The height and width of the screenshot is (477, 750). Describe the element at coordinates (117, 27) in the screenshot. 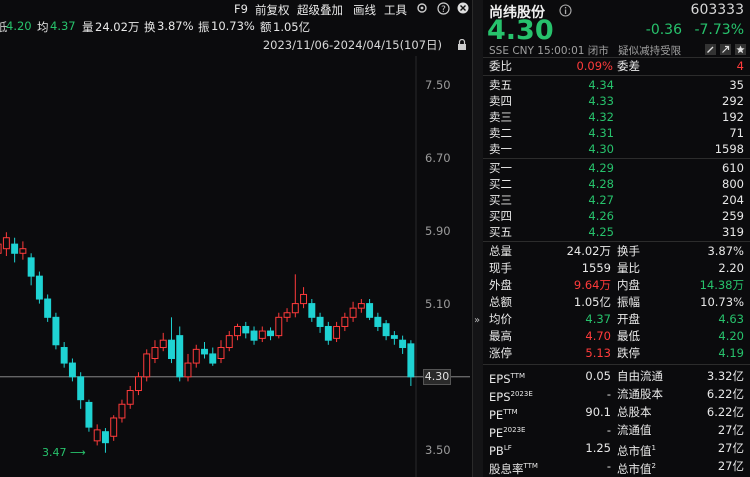

I see `vol-value: 24.02万` at that location.